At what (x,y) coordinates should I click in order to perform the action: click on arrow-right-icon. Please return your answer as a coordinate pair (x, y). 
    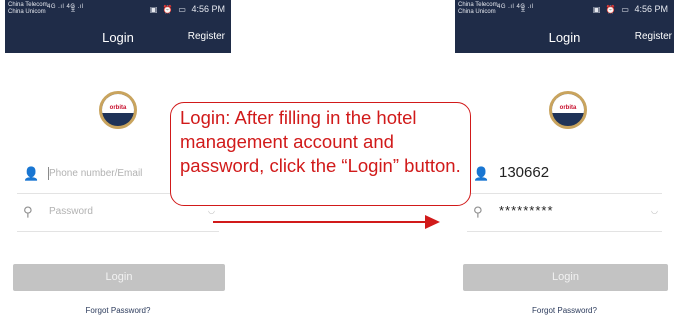
    Looking at the image, I should click on (326, 222).